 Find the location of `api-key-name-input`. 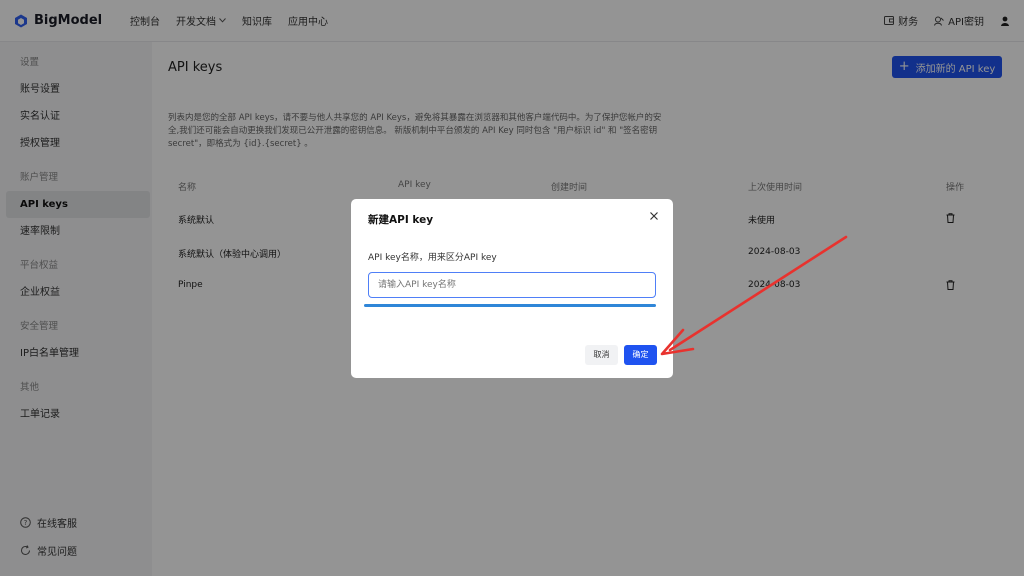

api-key-name-input is located at coordinates (512, 285).